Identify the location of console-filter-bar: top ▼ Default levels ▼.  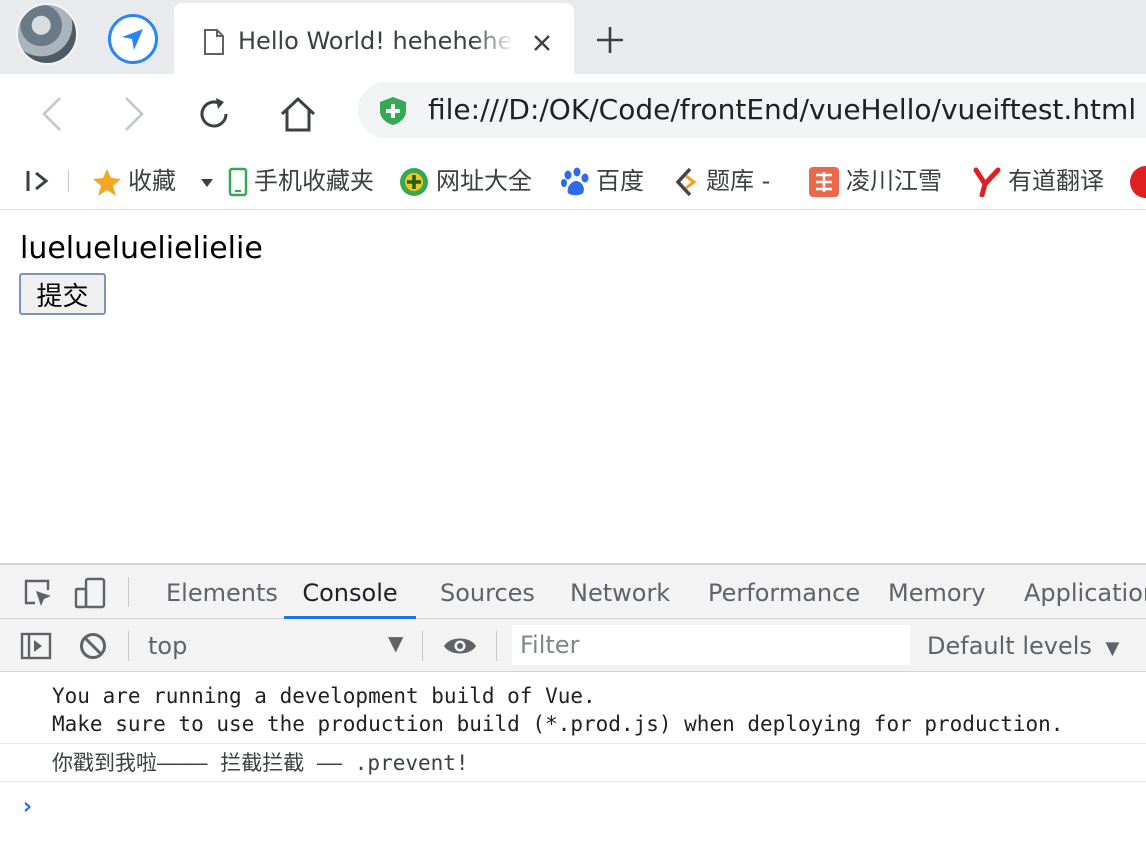
(573, 645).